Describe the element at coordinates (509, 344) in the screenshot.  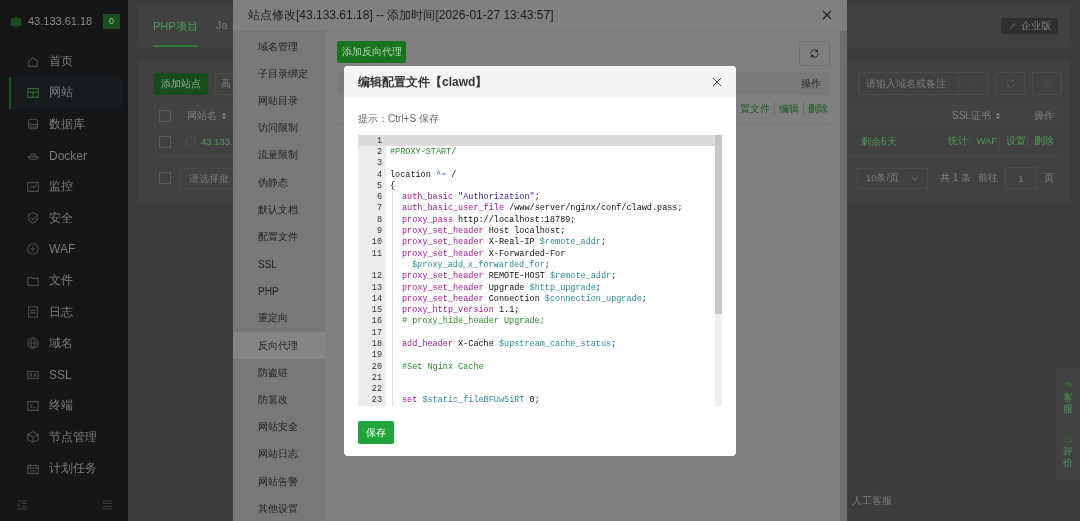
I see `code-line: add_header X-Cache $upstream_cache_status;` at that location.